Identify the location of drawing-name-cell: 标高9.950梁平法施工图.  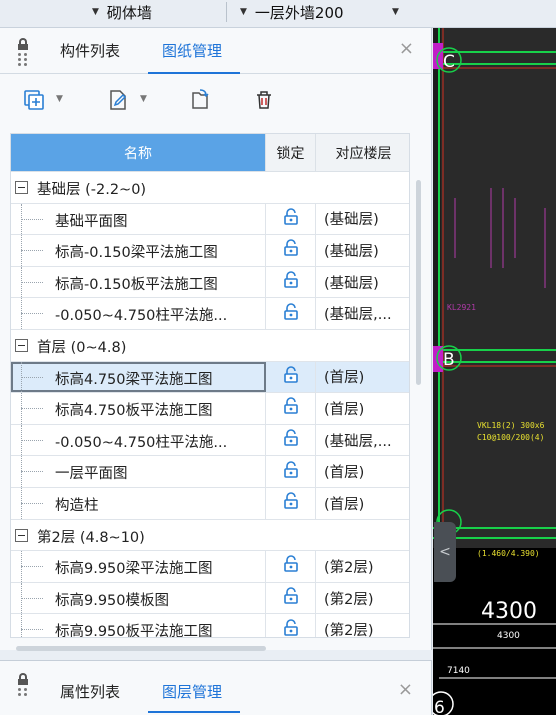
(138, 566).